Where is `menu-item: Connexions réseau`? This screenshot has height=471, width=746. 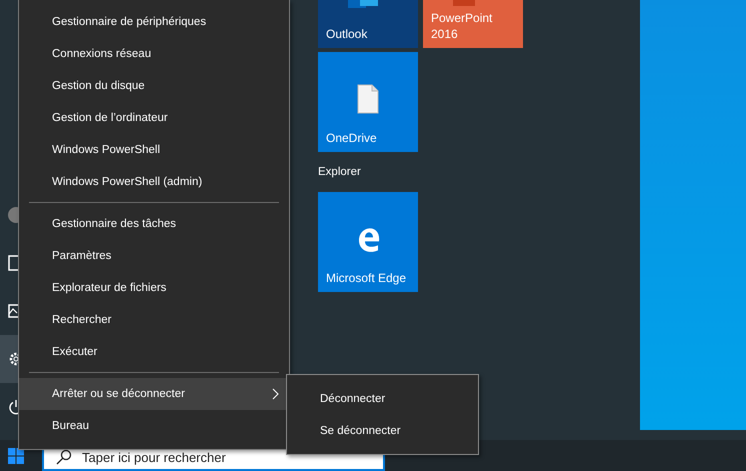
menu-item: Connexions réseau is located at coordinates (154, 54).